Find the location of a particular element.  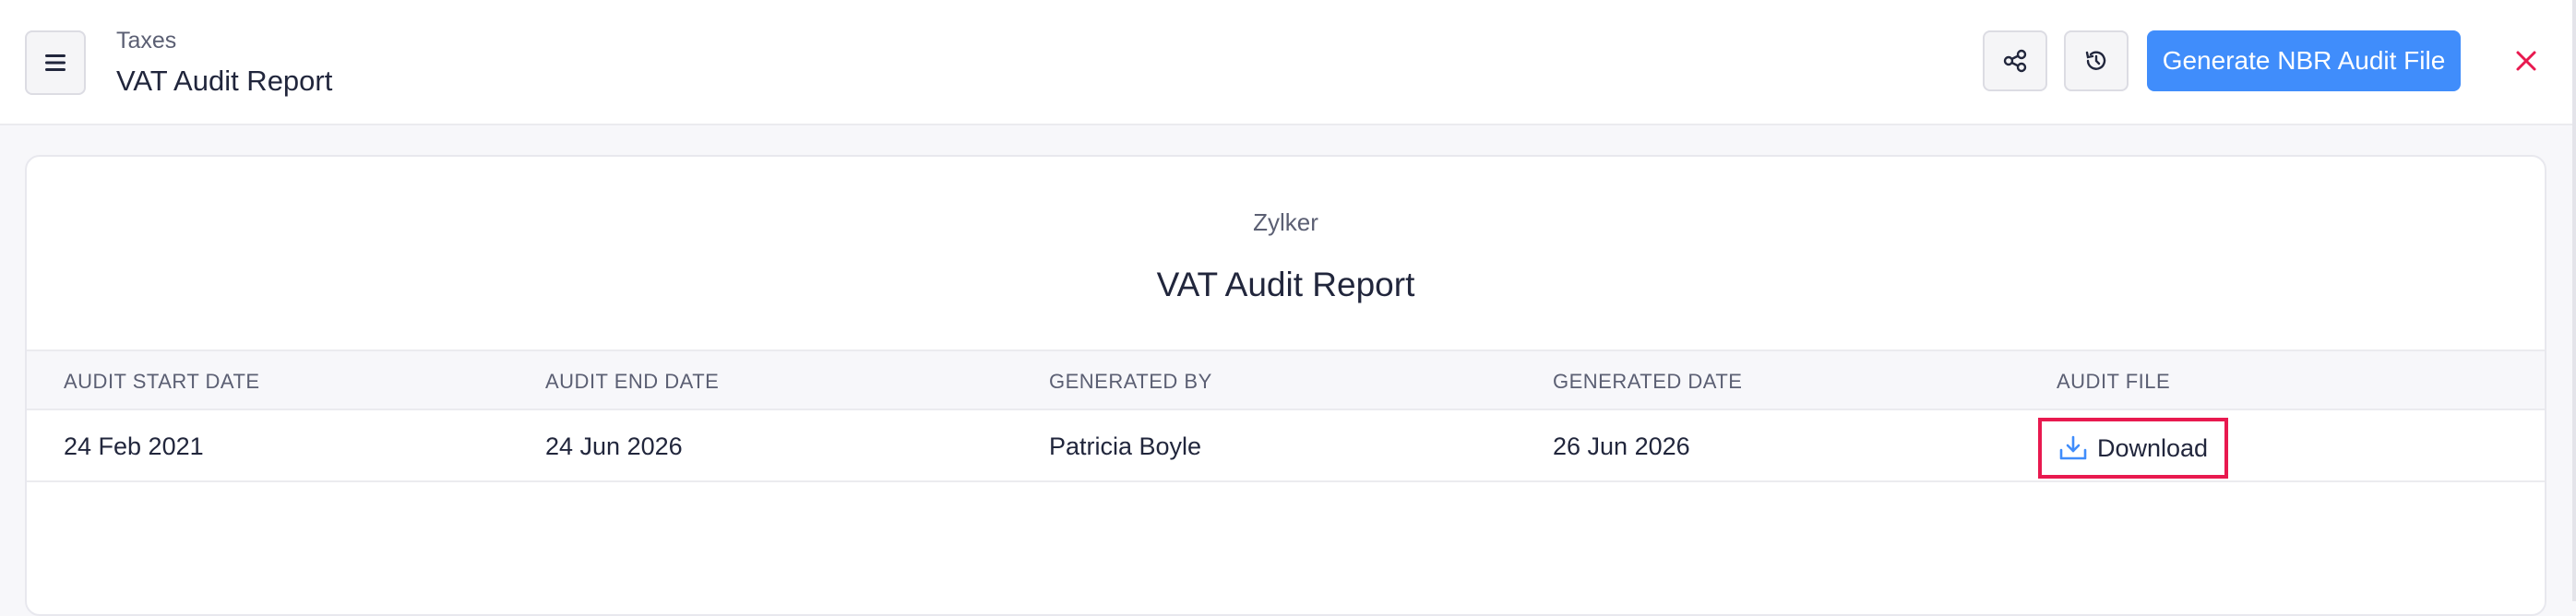

column-header-audit-file: AUDIT FILE is located at coordinates (2114, 382).